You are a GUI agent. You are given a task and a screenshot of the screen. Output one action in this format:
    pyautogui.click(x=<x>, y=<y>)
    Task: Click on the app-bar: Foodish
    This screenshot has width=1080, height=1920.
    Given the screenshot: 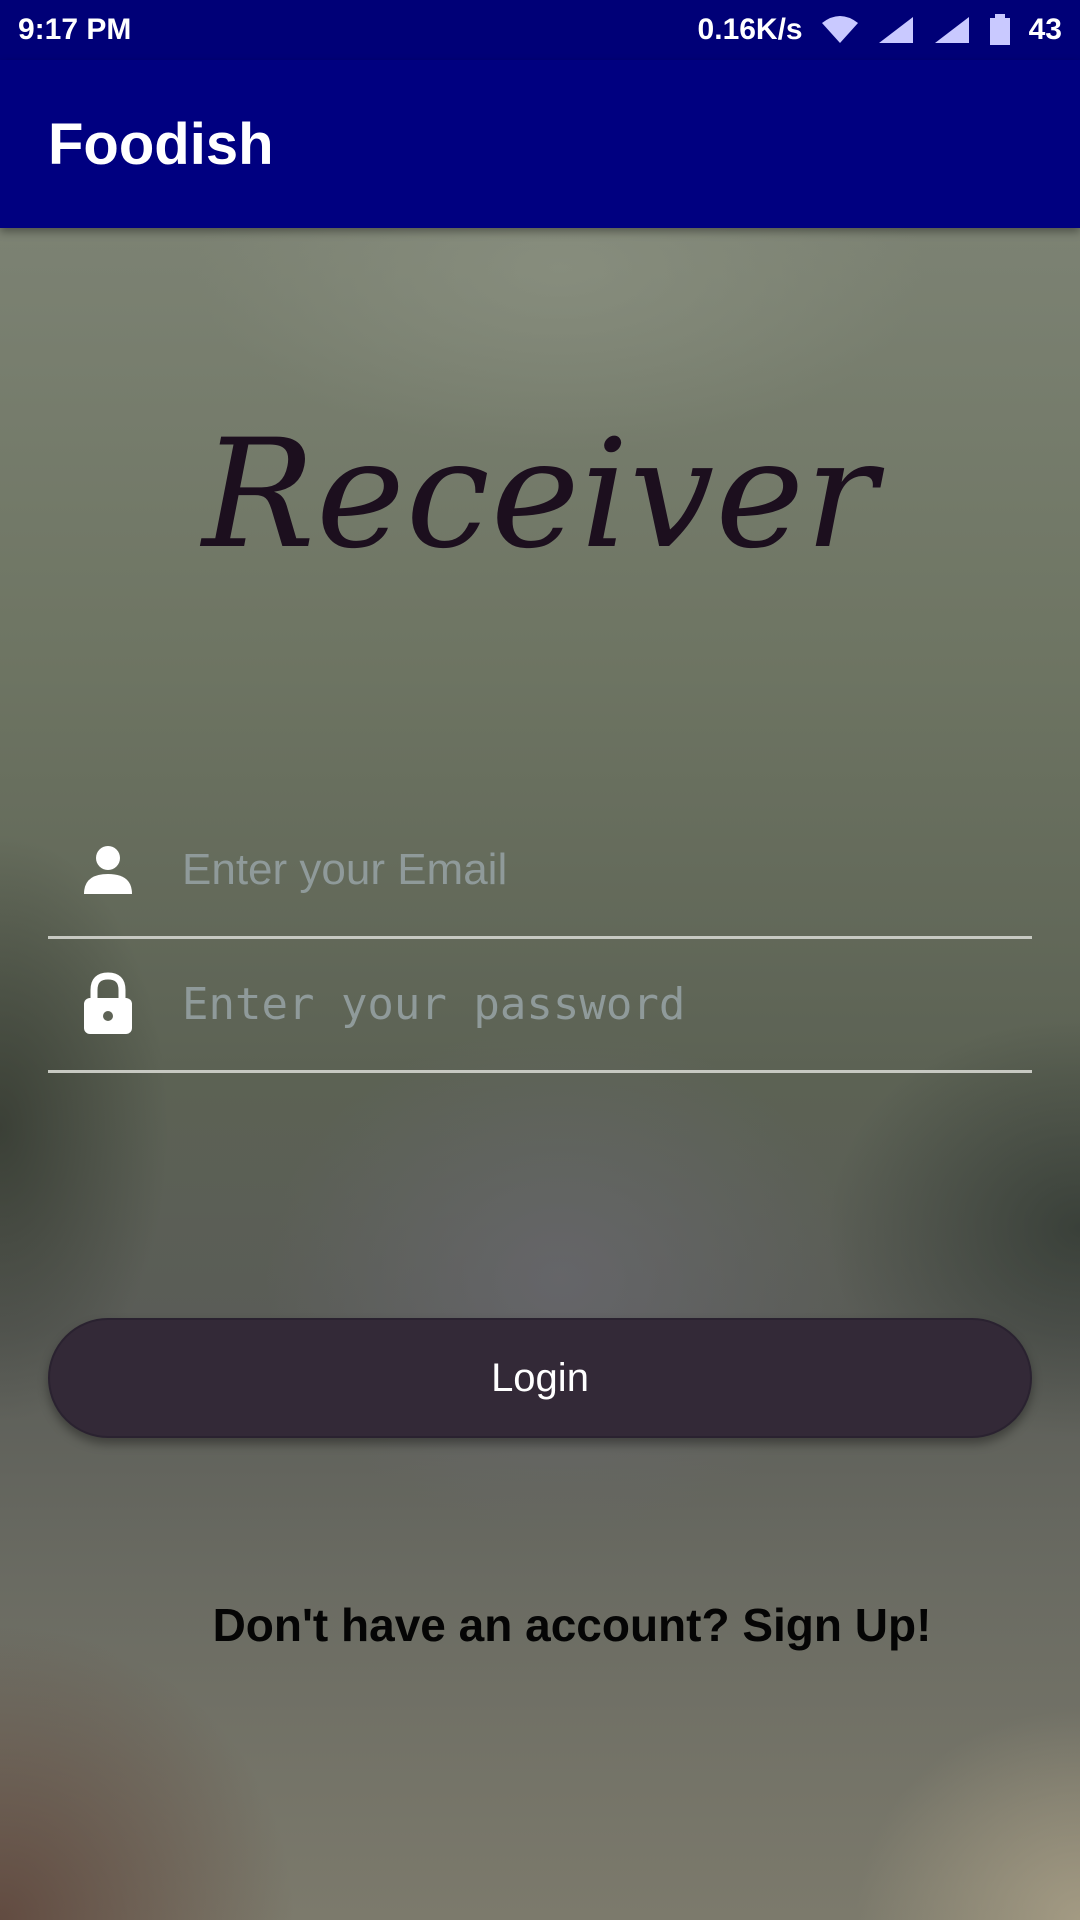 What is the action you would take?
    pyautogui.click(x=540, y=144)
    